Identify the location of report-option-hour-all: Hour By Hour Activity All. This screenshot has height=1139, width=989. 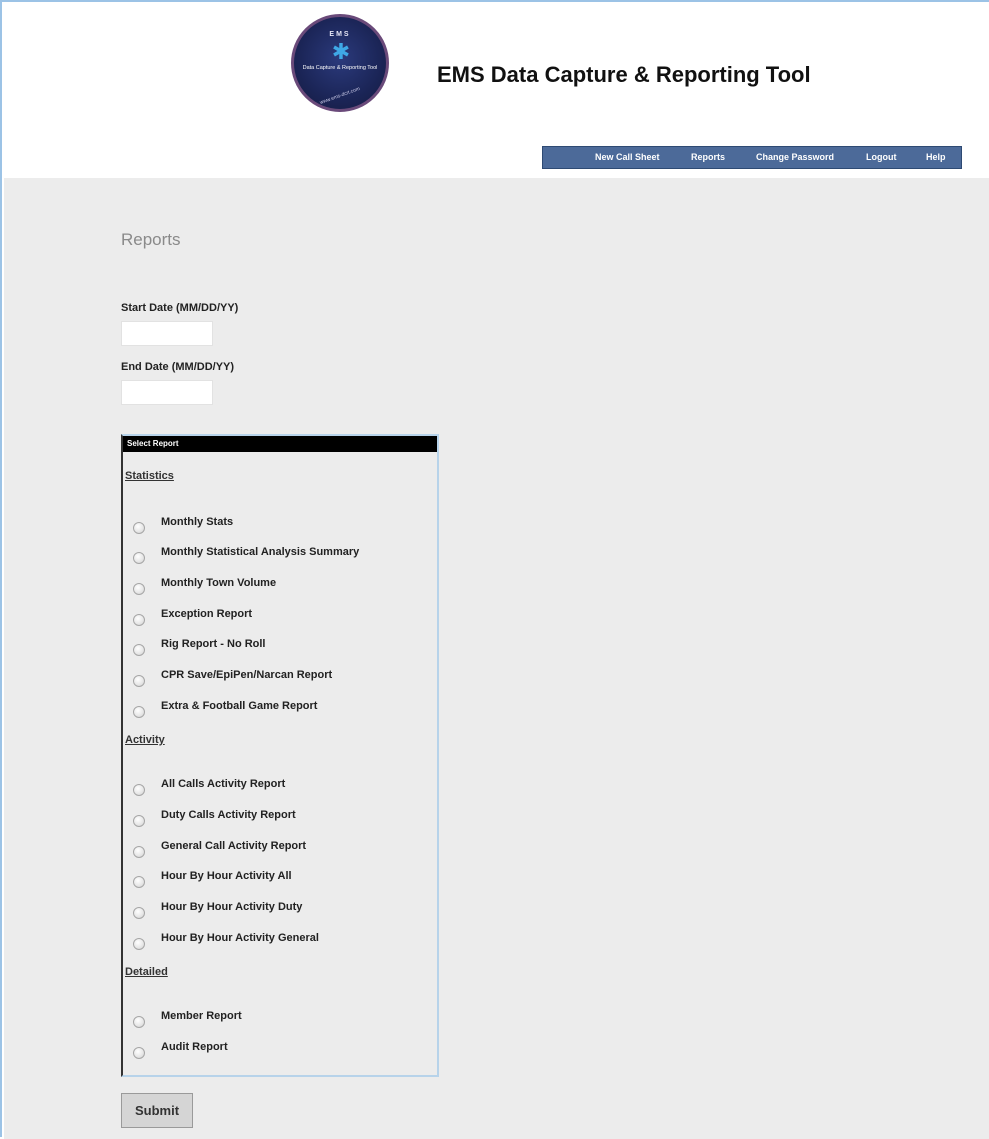
(283, 880).